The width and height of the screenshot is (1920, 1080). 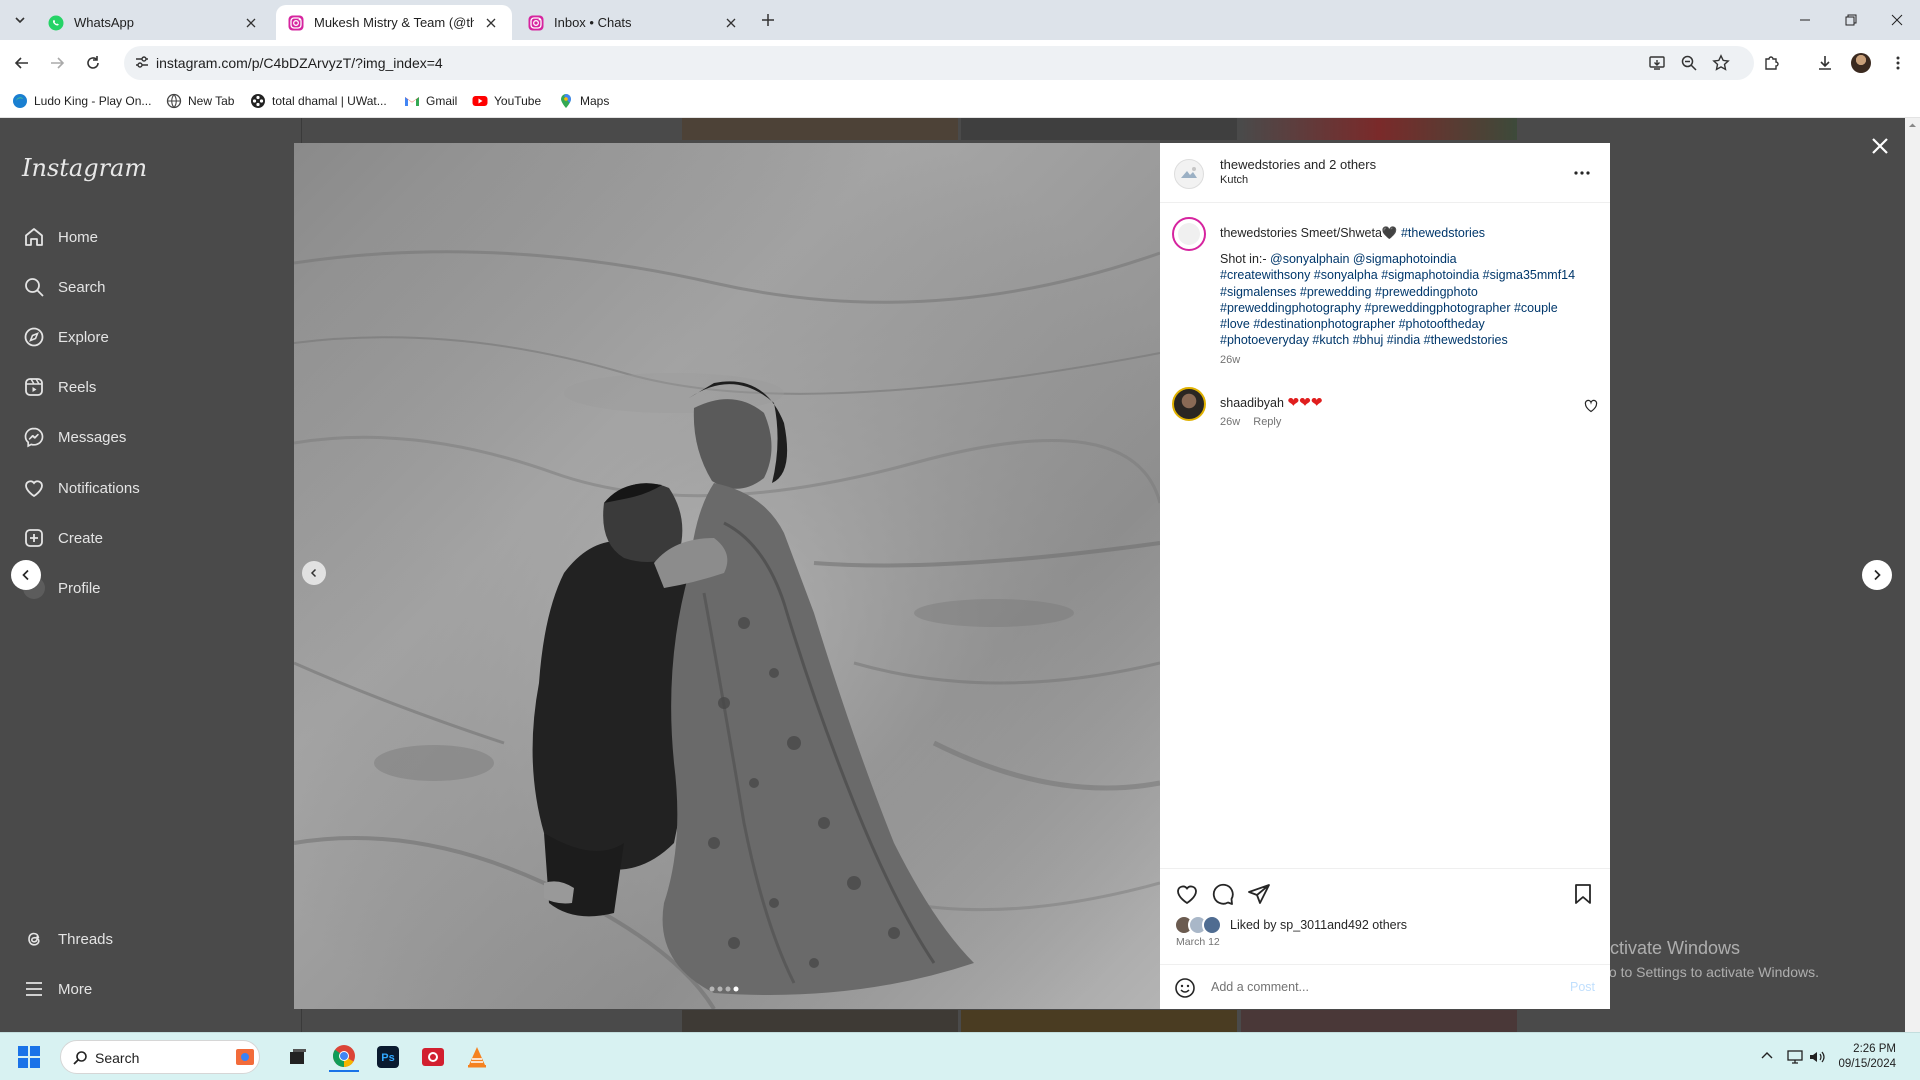 What do you see at coordinates (59, 387) in the screenshot?
I see `sidebar-item-reels: Reels` at bounding box center [59, 387].